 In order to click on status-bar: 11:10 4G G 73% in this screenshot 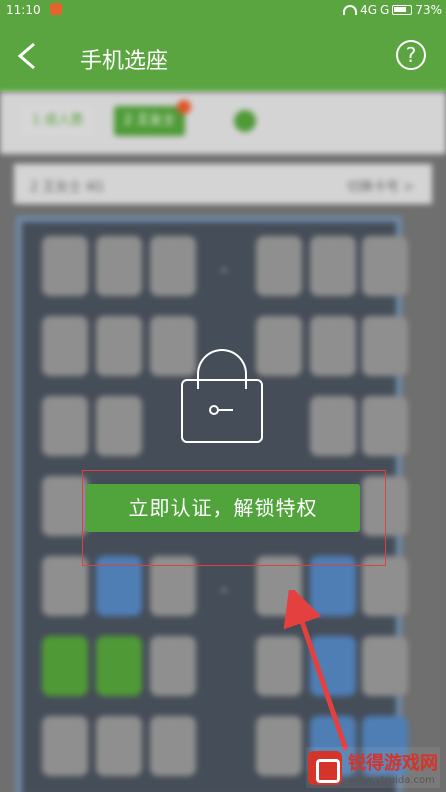, I will do `click(223, 10)`.